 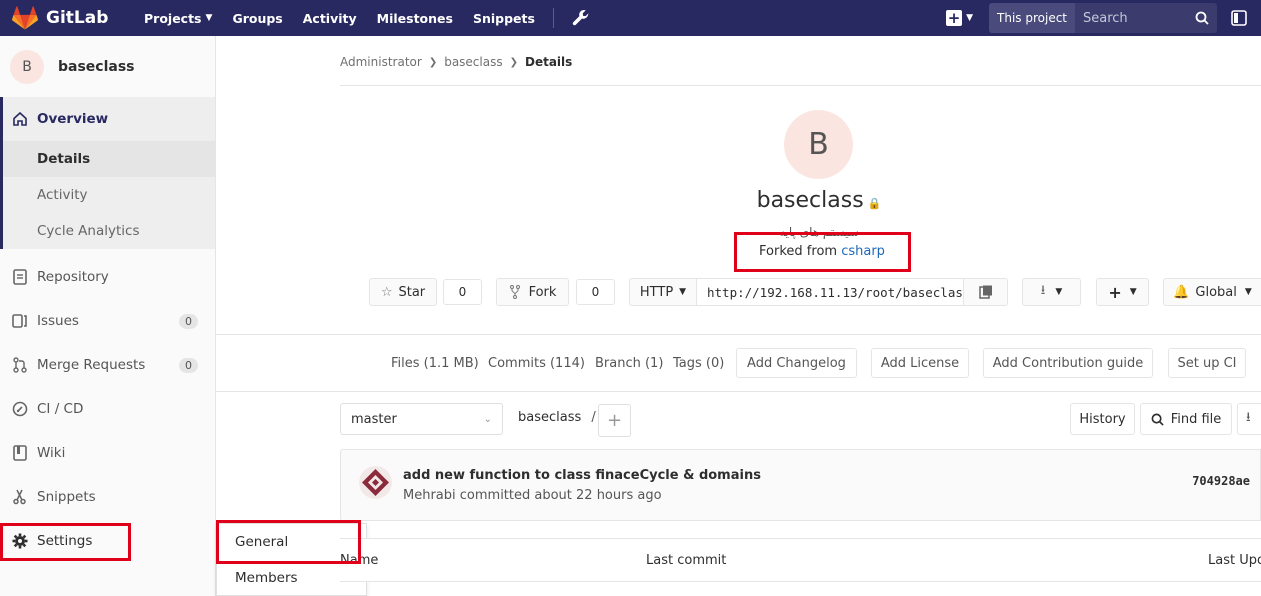 I want to click on protocol-label: HTTP, so click(x=656, y=292).